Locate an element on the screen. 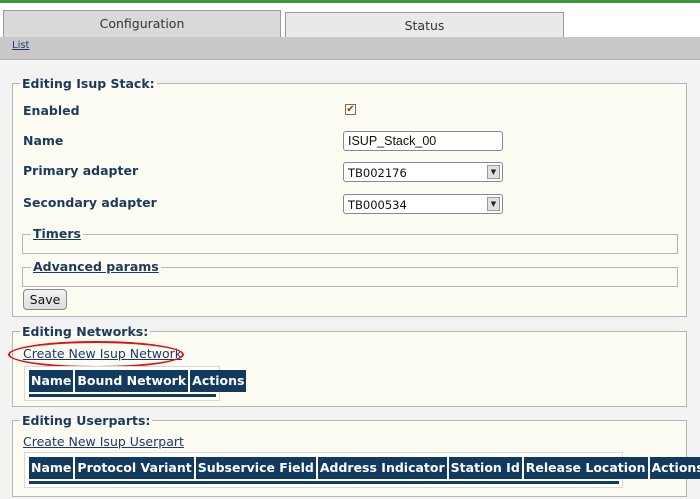 Image resolution: width=700 pixels, height=499 pixels. name-label: Name is located at coordinates (43, 140).